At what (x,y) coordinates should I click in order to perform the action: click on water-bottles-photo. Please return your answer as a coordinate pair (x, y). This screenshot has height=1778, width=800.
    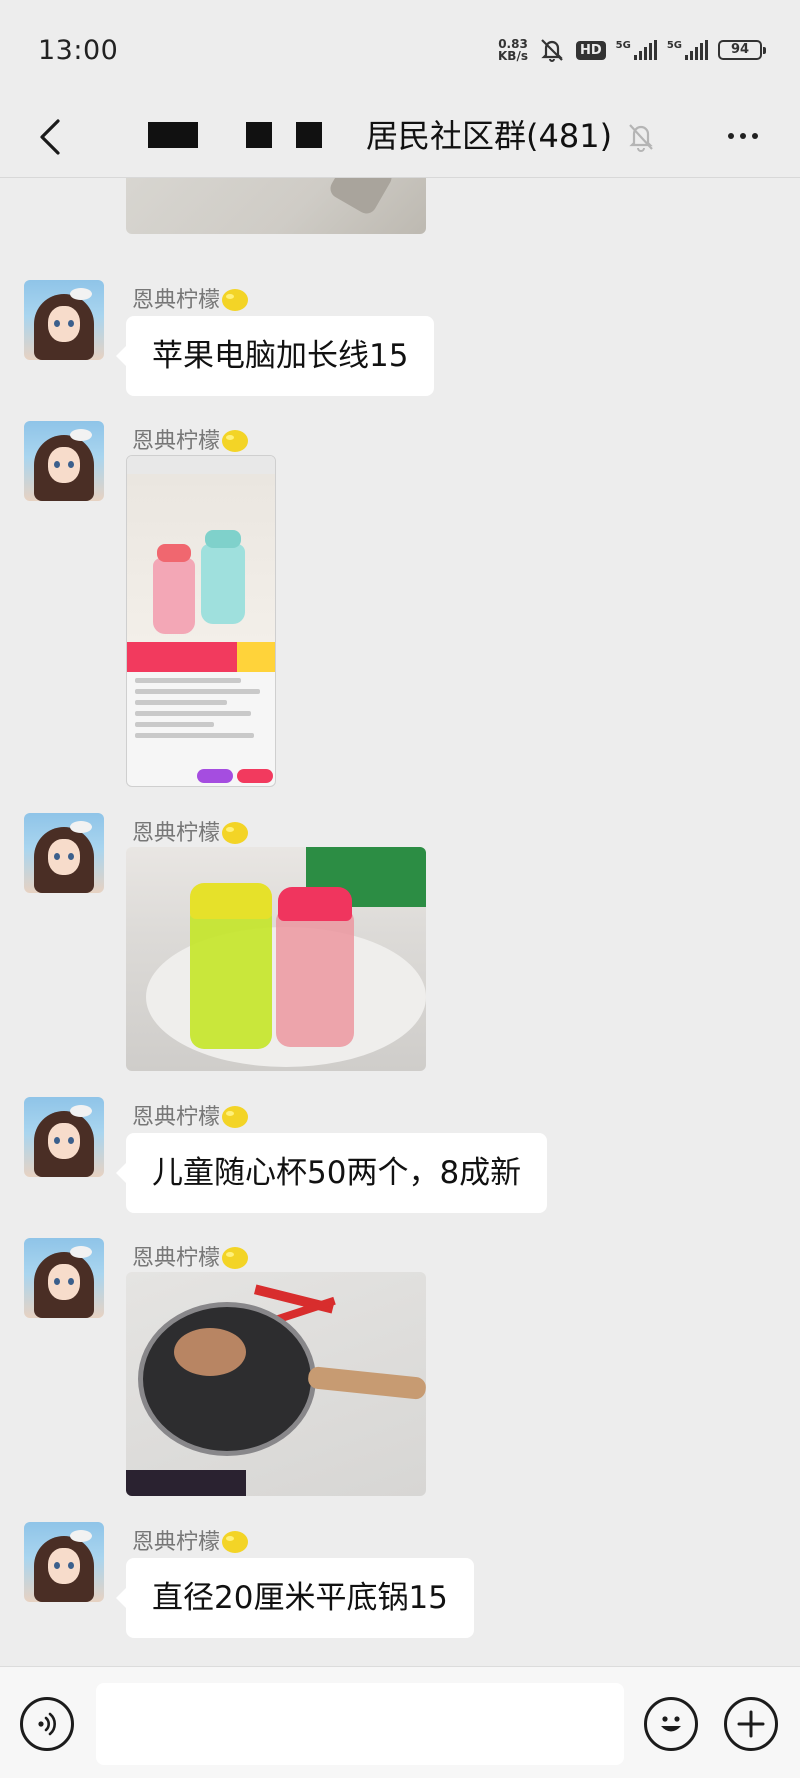
    Looking at the image, I should click on (276, 959).